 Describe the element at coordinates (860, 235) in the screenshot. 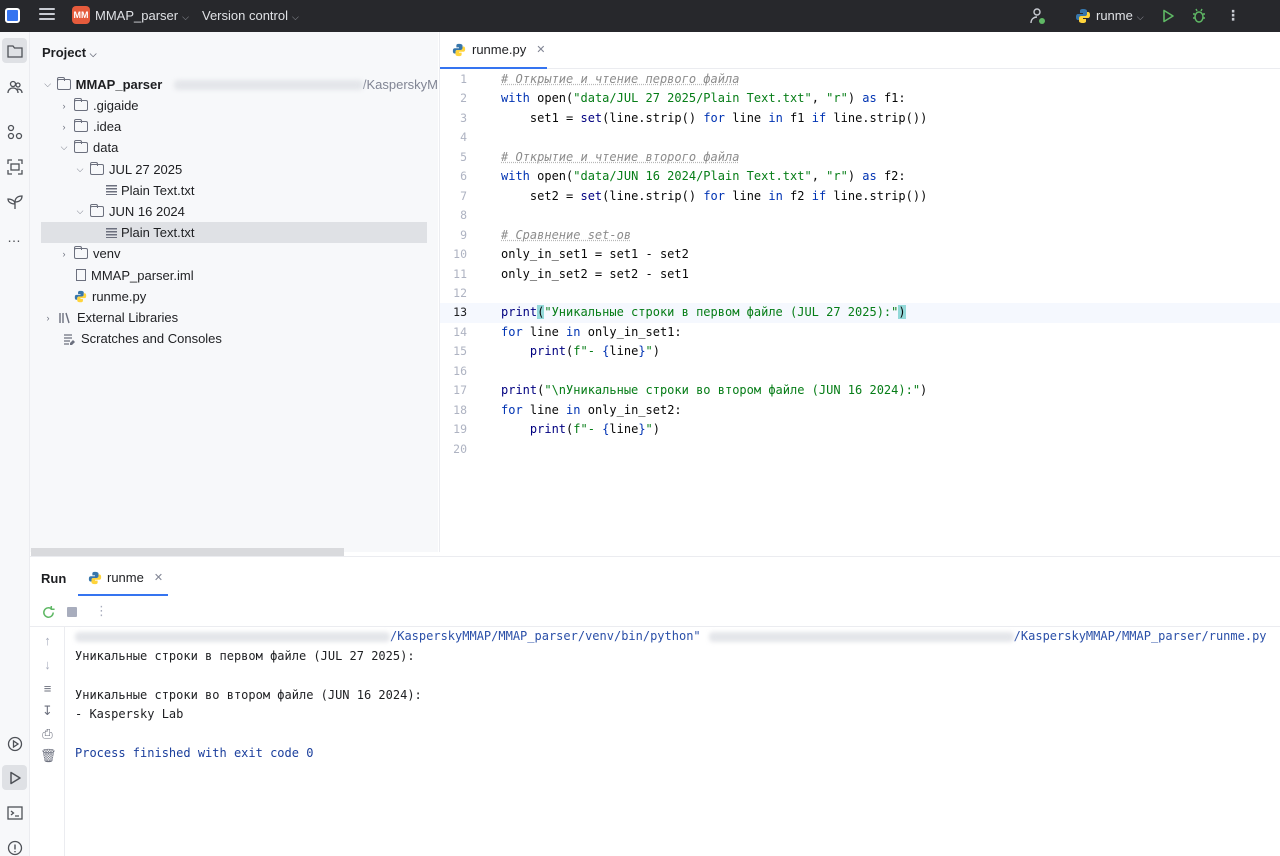

I see `code-line: 9 # Сравнение set-ов` at that location.